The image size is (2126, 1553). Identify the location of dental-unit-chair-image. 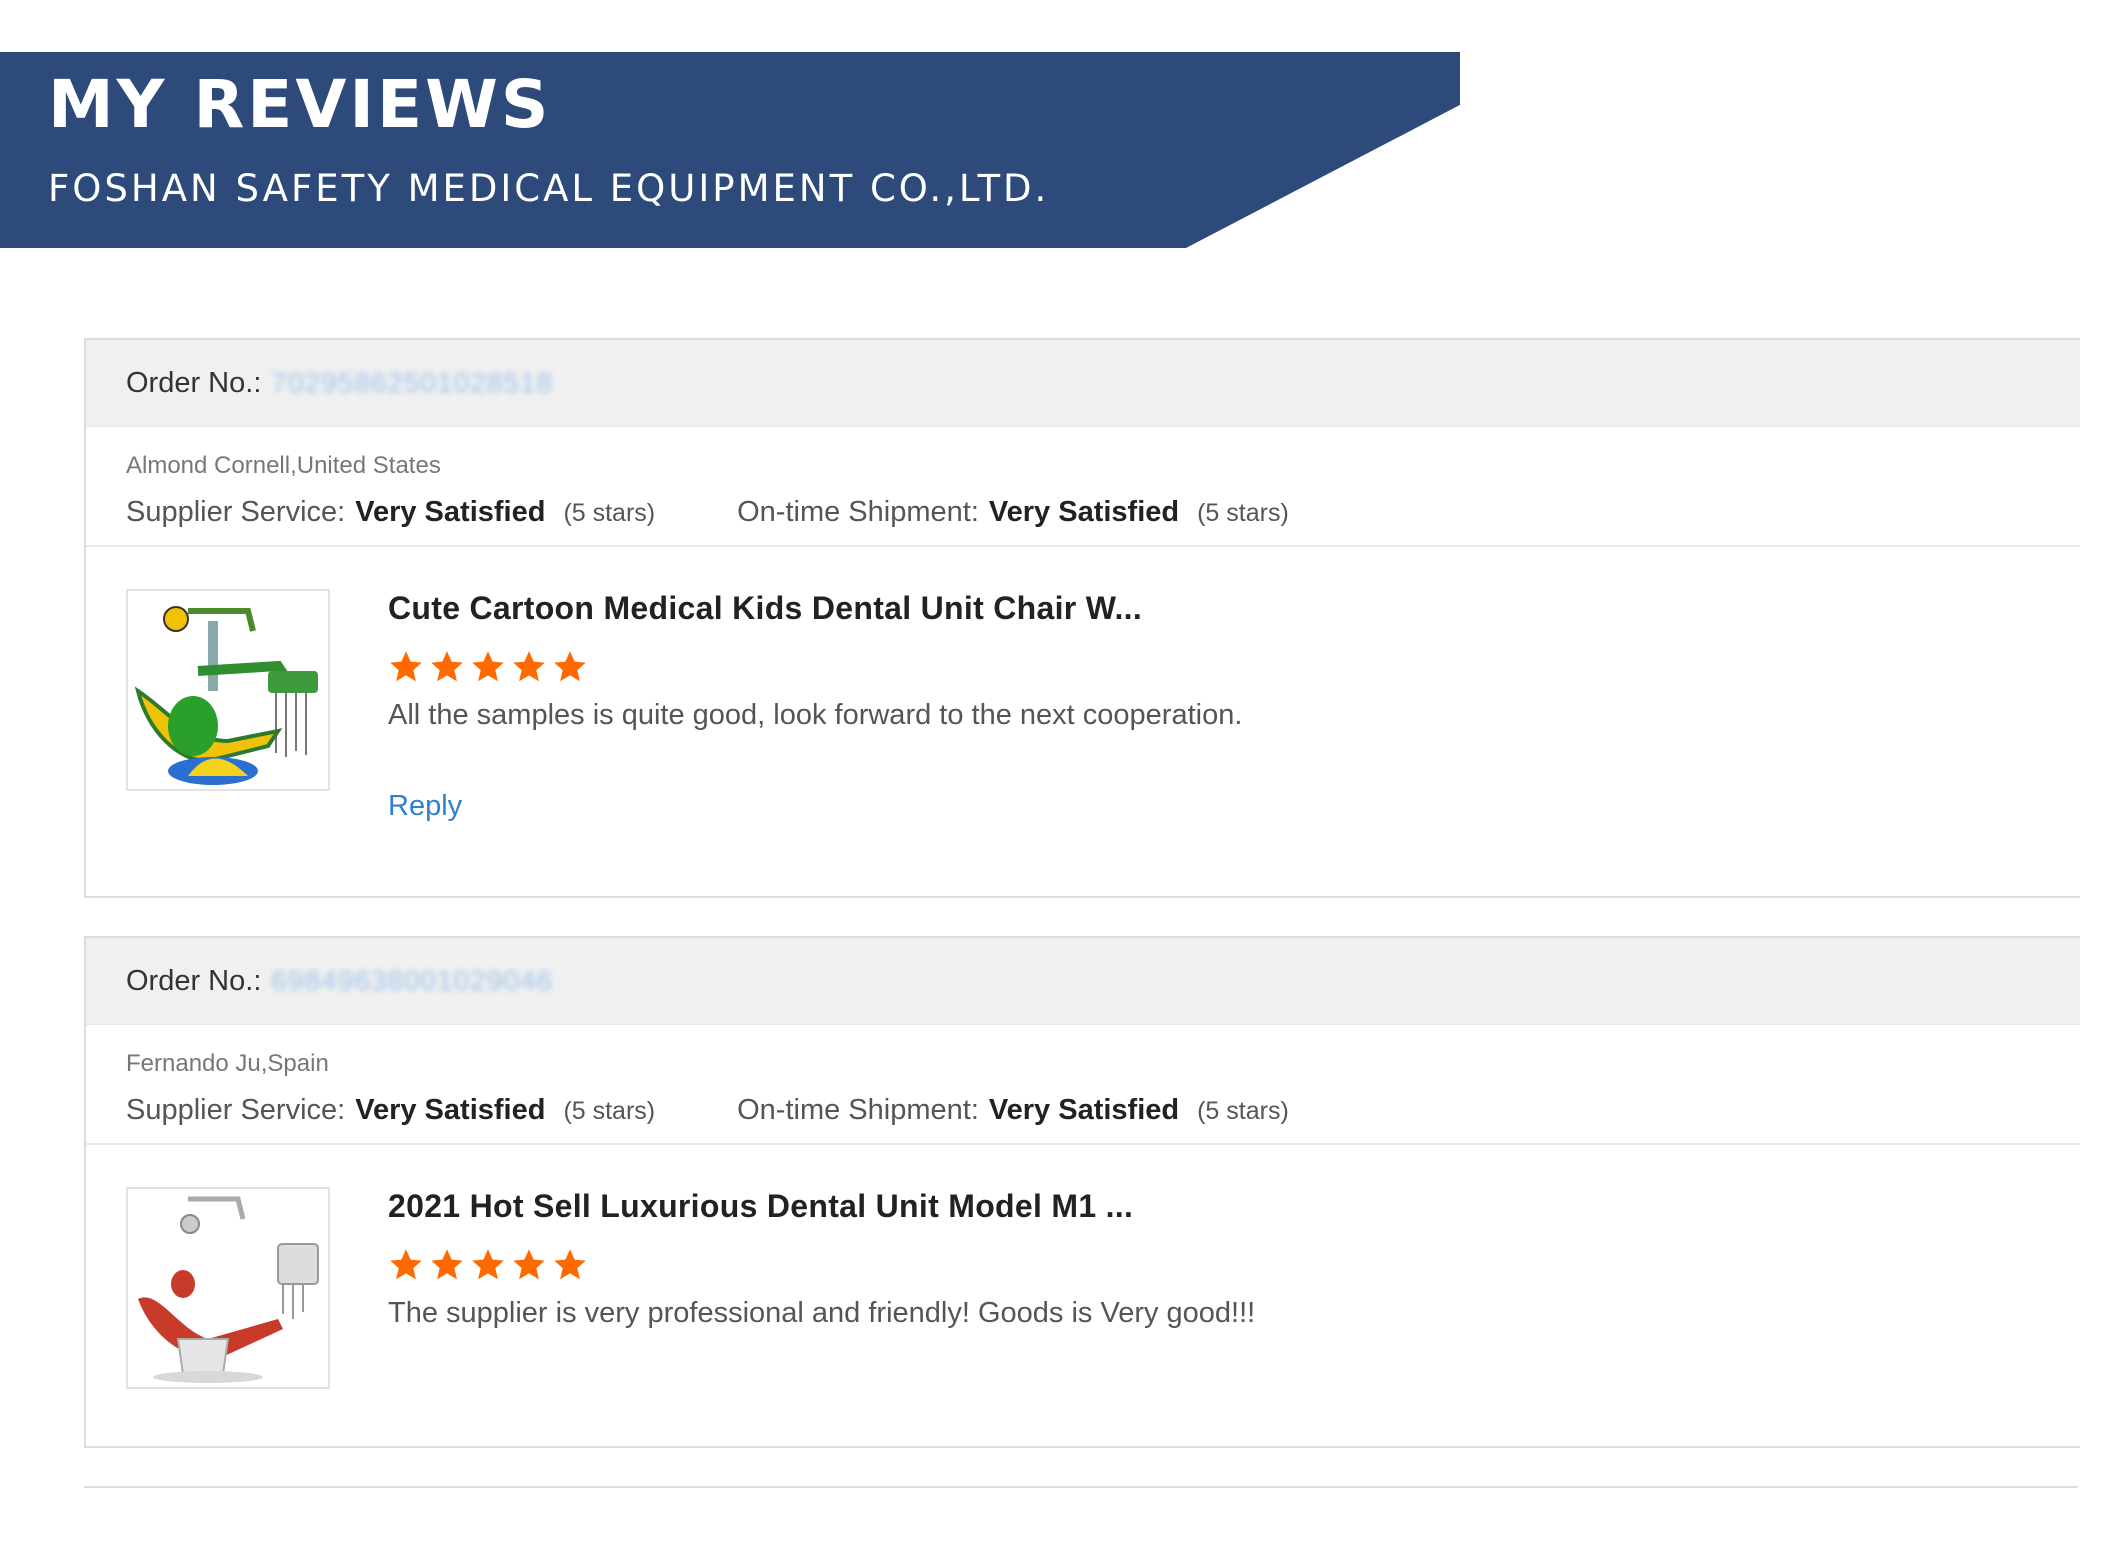
(228, 1288).